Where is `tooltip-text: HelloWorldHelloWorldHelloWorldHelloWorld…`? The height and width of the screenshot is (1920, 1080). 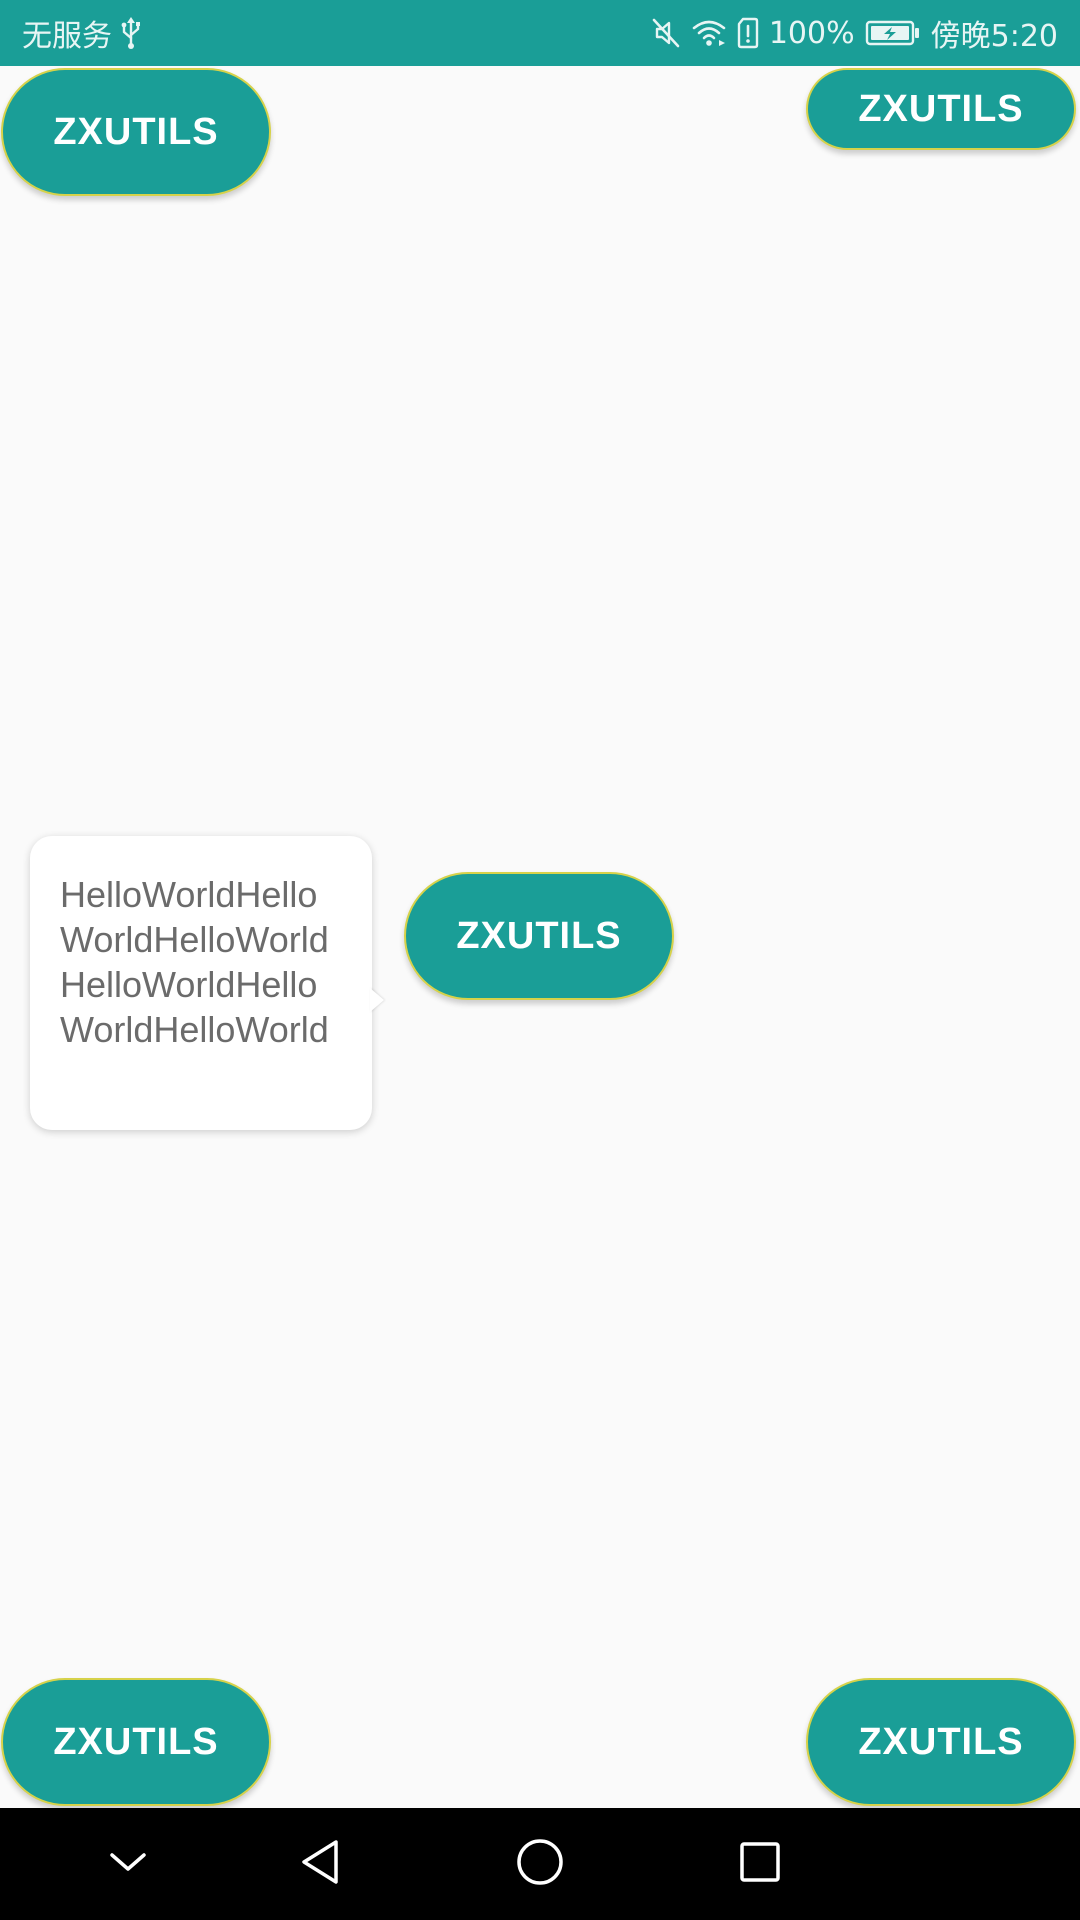 tooltip-text: HelloWorldHelloWorldHelloWorldHelloWorld… is located at coordinates (194, 962).